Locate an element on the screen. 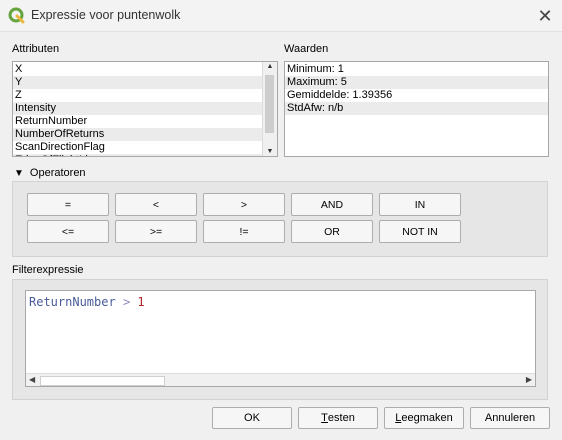 Image resolution: width=562 pixels, height=440 pixels. value-item: Maximum: 5 is located at coordinates (416, 82).